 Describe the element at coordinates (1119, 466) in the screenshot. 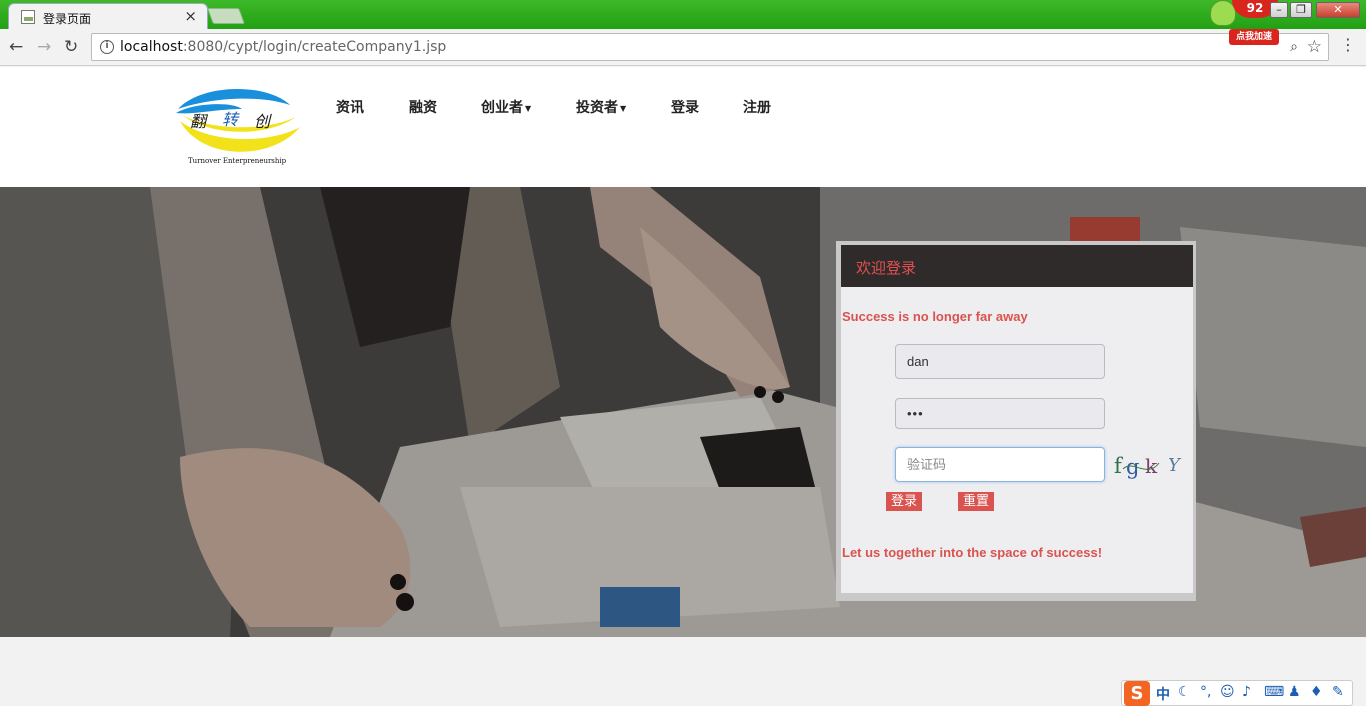

I see `captcha-char-1: f` at that location.